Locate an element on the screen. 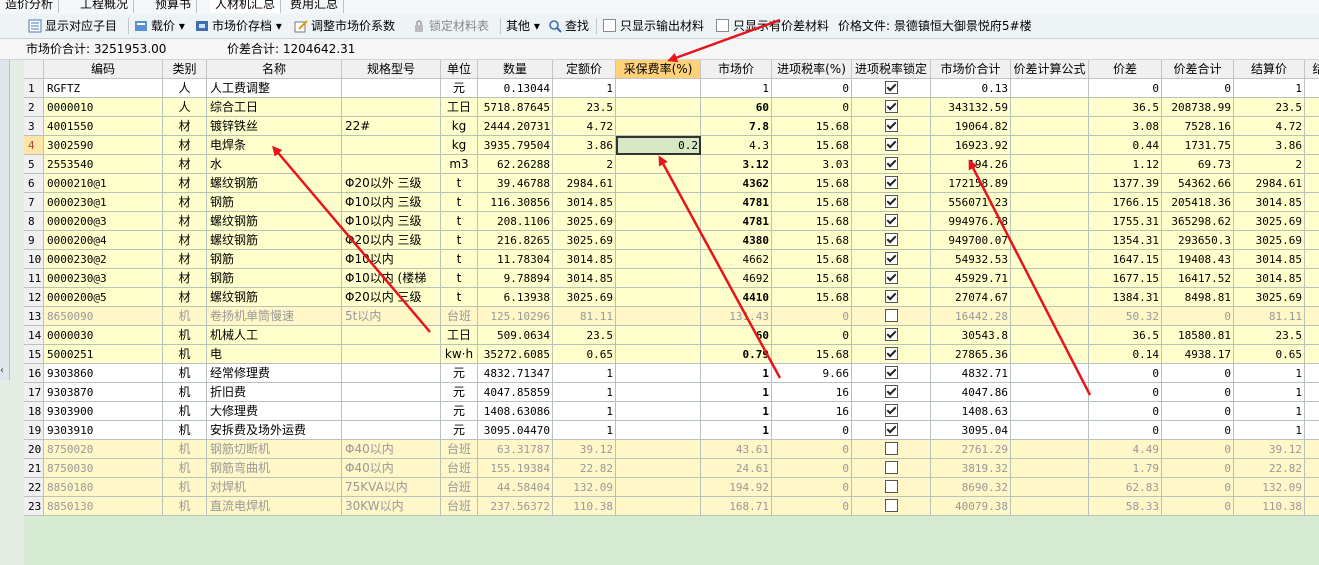 The height and width of the screenshot is (565, 1319). market-price-cell: 24.61 is located at coordinates (736, 468).